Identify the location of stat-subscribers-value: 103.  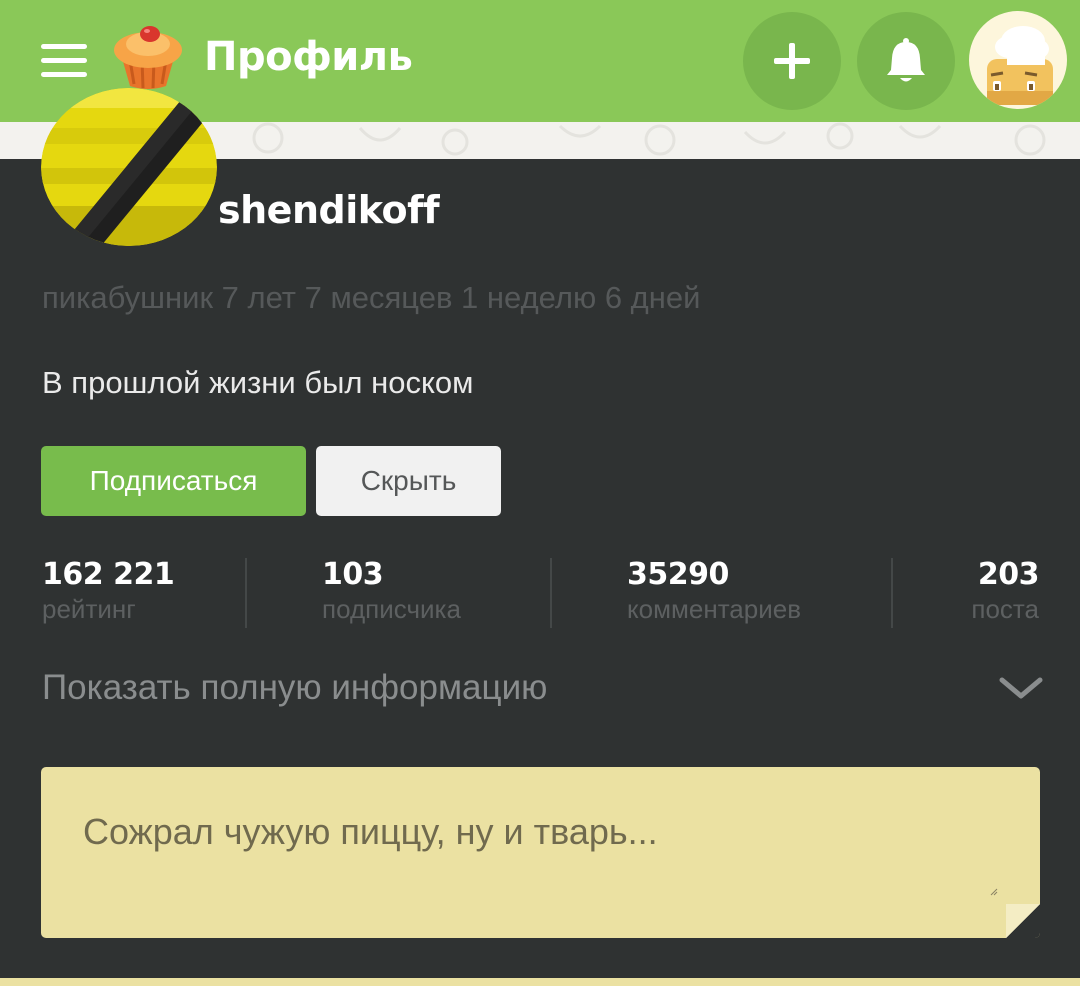
(353, 574).